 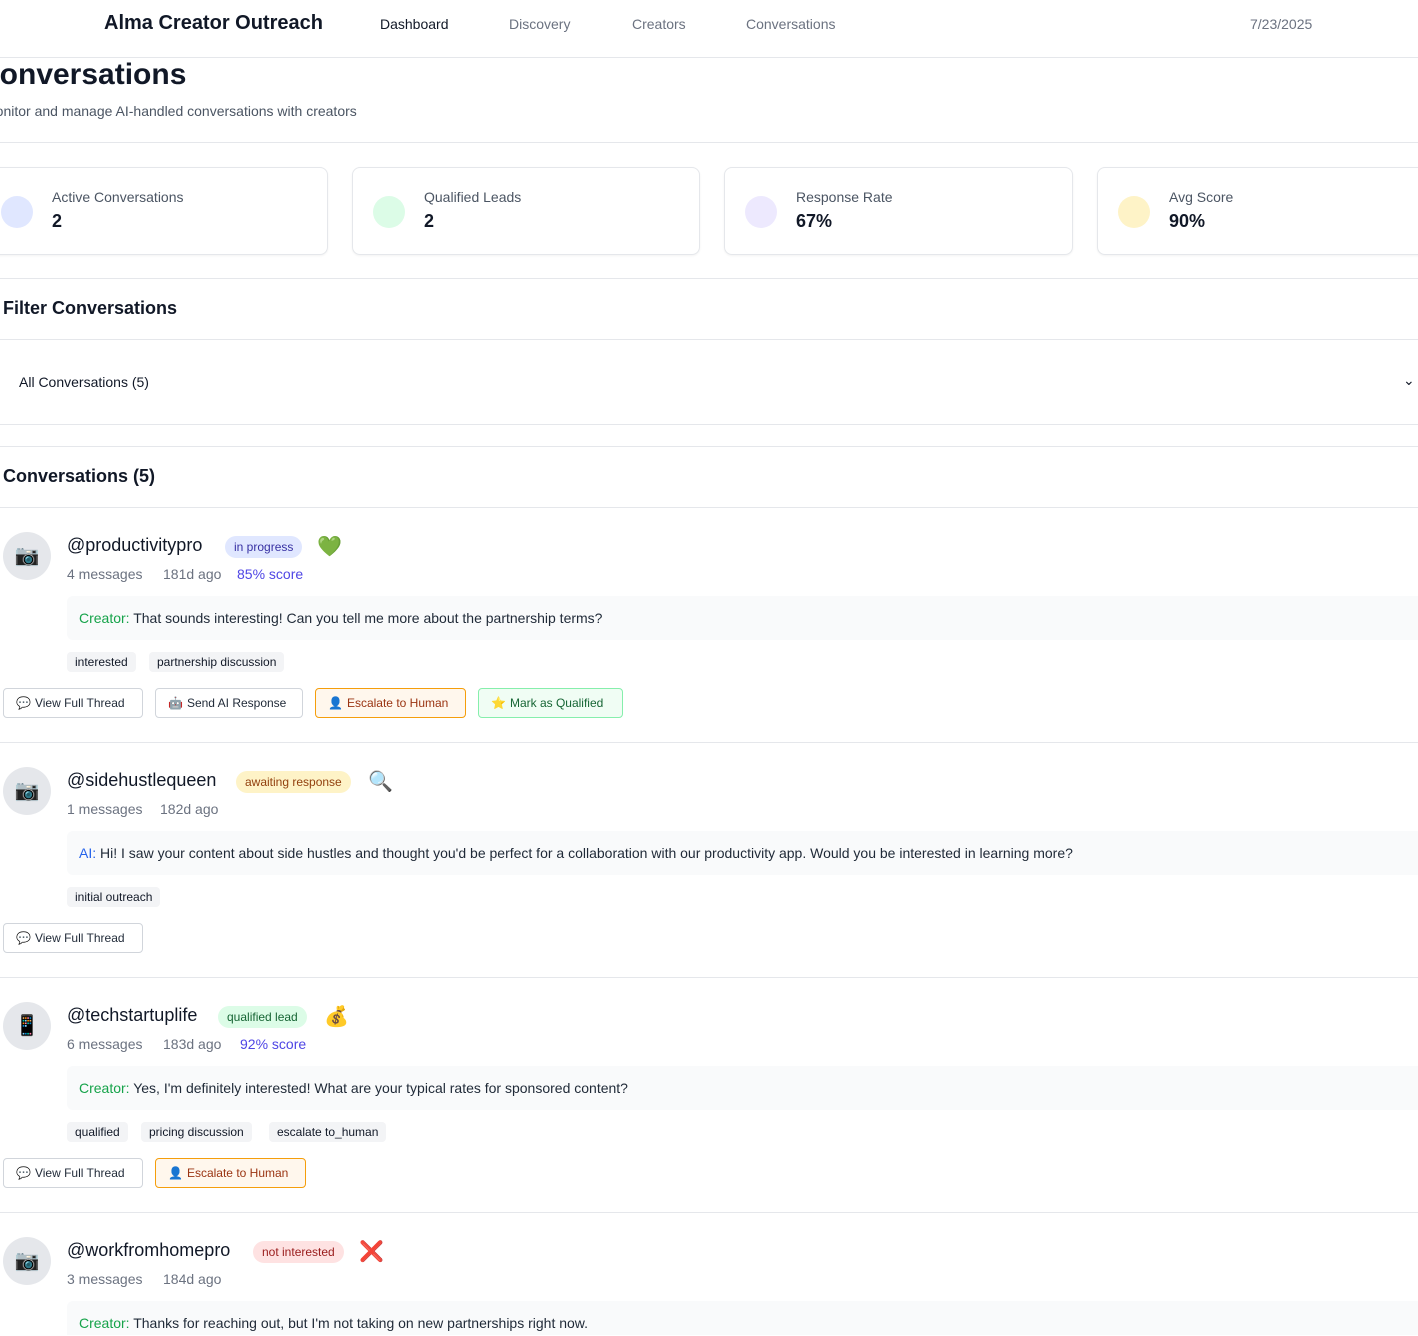 I want to click on status-badge: not interested, so click(x=298, y=1252).